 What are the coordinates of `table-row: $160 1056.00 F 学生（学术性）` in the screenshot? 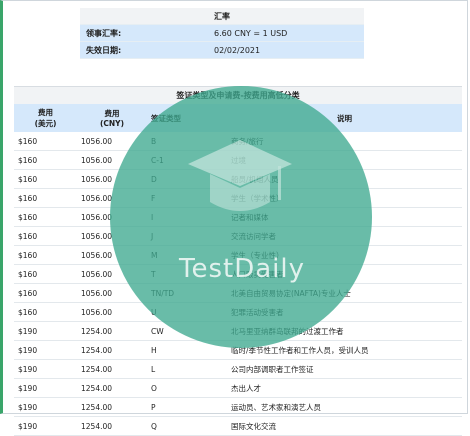 It's located at (238, 198).